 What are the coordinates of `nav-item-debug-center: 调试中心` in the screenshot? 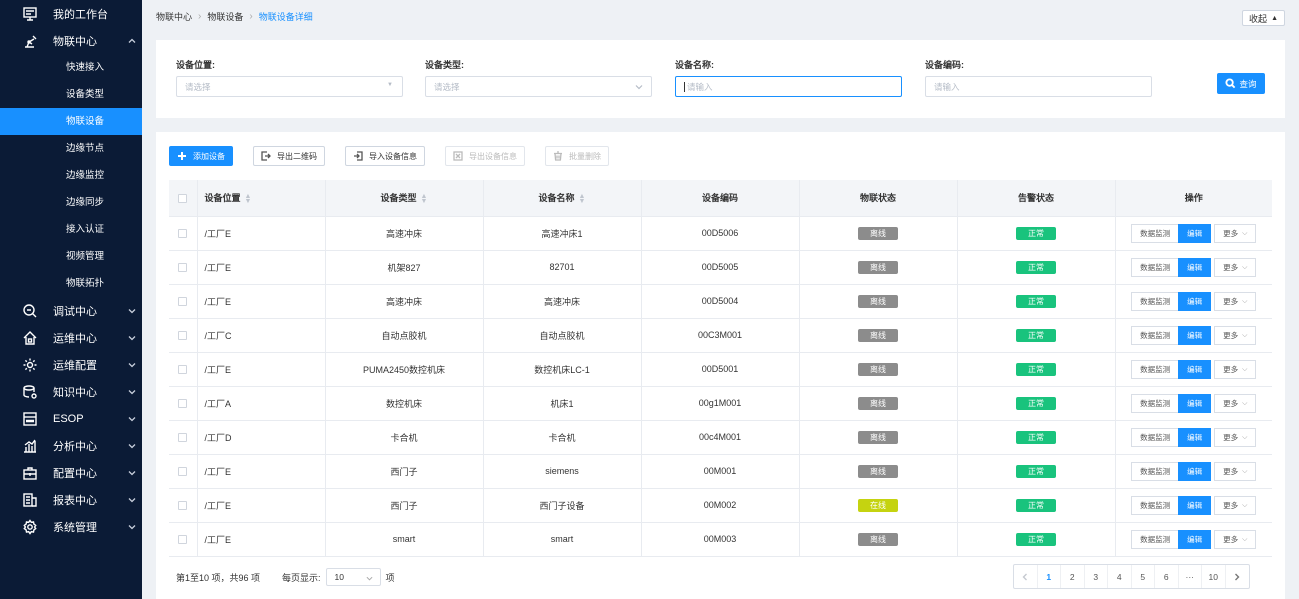 It's located at (71, 310).